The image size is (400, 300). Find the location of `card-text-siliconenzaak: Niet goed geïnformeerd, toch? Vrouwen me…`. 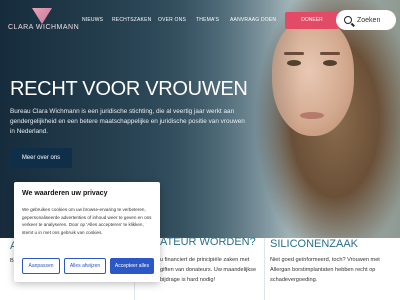

card-text-siliconenzaak: Niet goed geïnformeerd, toch? Vrouwen me… is located at coordinates (325, 270).